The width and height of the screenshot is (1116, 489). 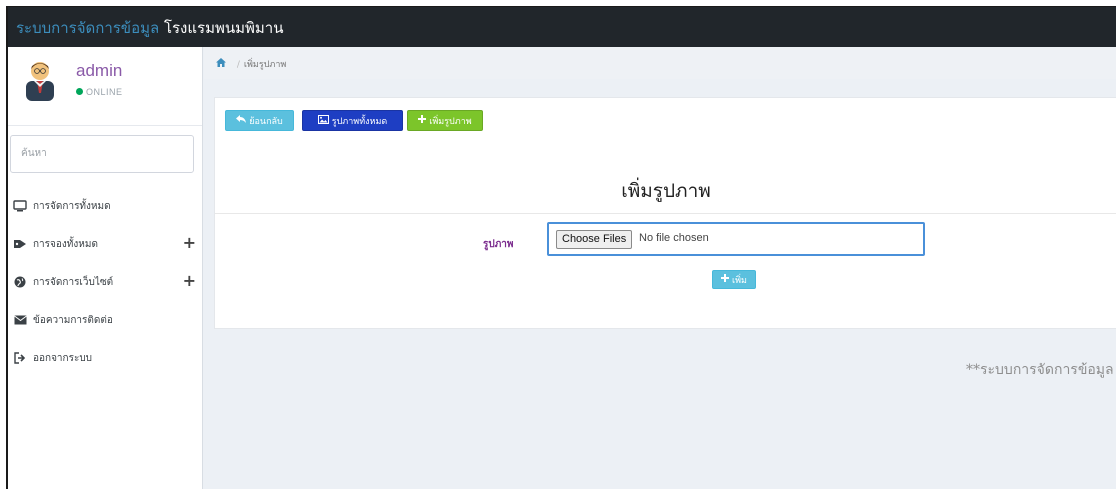 I want to click on sign-out-icon, so click(x=20, y=358).